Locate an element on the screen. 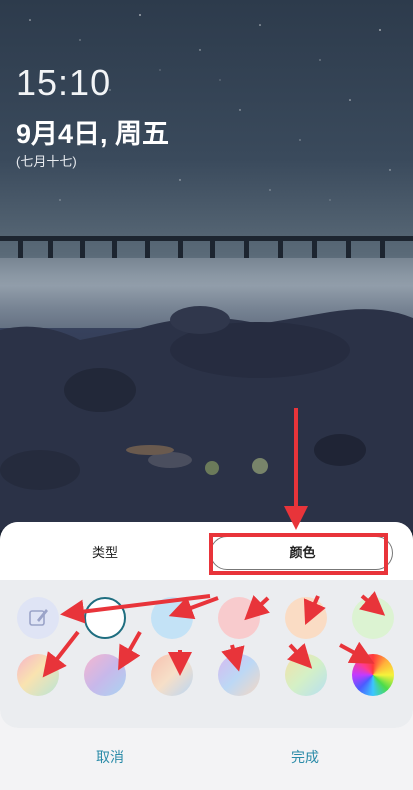 Image resolution: width=413 pixels, height=790 pixels. swatch-light-blue is located at coordinates (172, 618).